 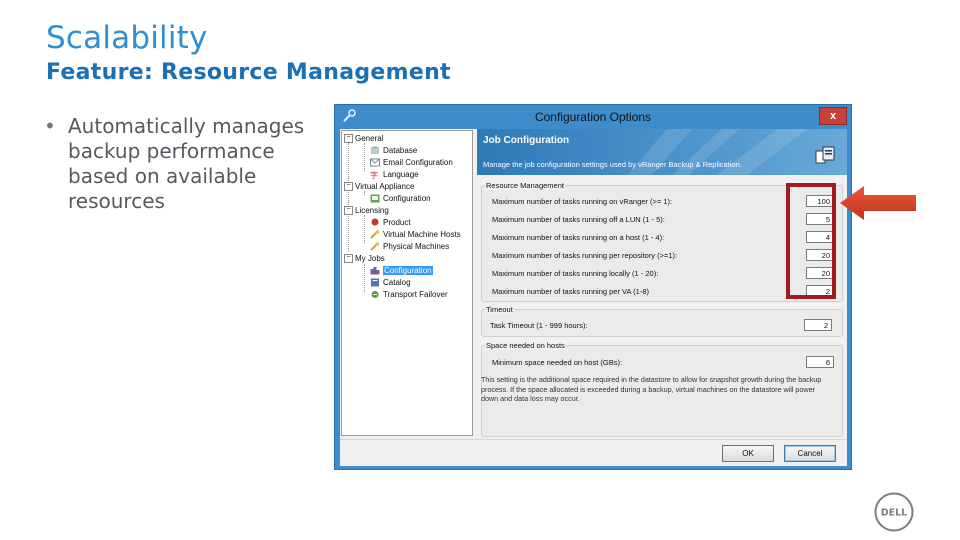 What do you see at coordinates (661, 325) in the screenshot?
I see `timeout-row: Task Timeout (1 - 999 hours): 2` at bounding box center [661, 325].